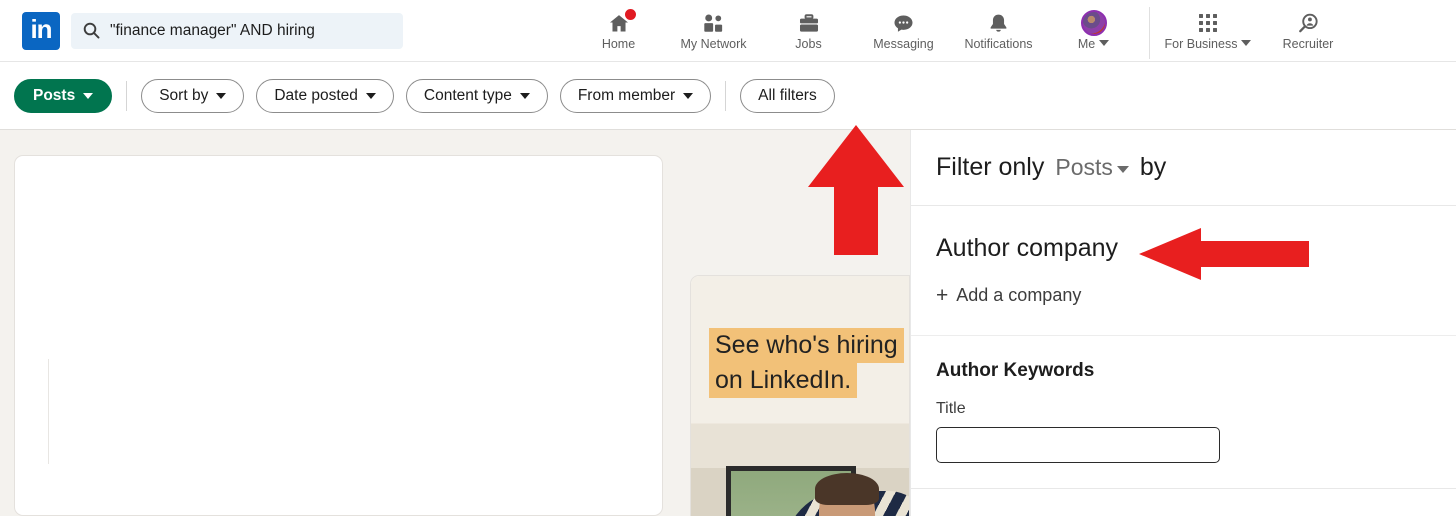 This screenshot has height=516, width=1456. I want to click on panel-type-dropdown: Posts, so click(1092, 167).